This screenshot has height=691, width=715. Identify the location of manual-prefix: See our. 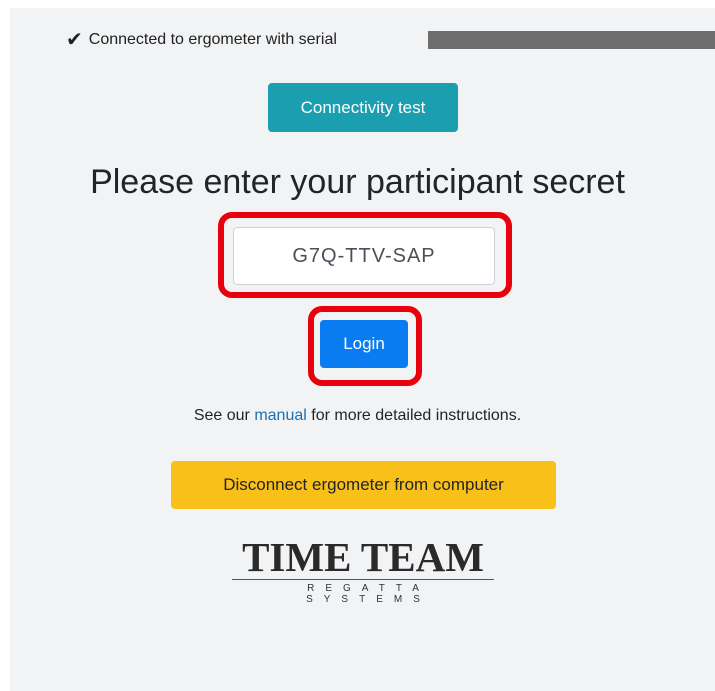
(224, 415).